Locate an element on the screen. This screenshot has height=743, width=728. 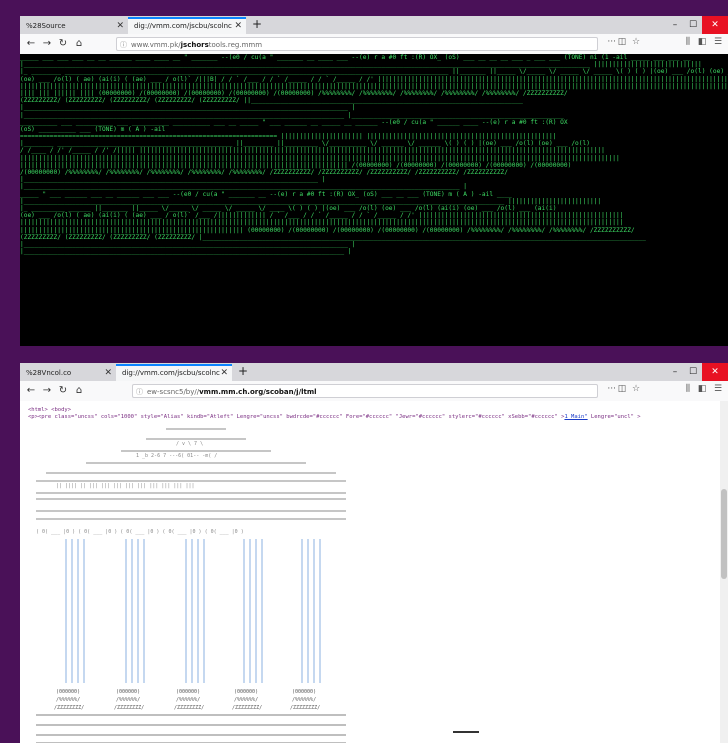
stylobate is located at coordinates (191, 728).